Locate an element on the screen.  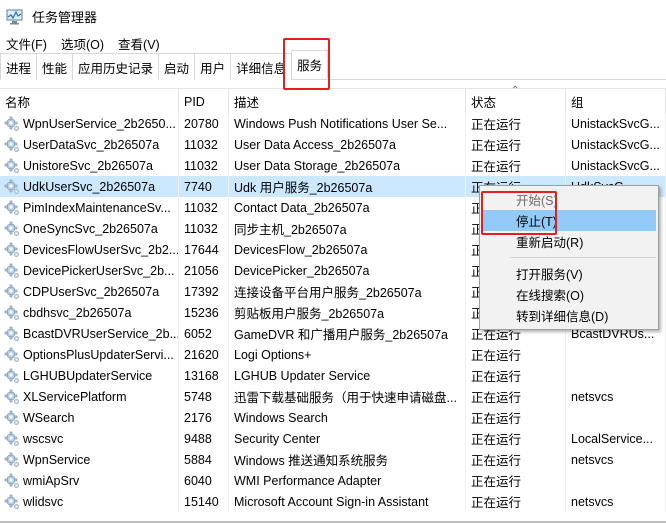
service-name: UnistoreSvc_2b26507a is located at coordinates (88, 165).